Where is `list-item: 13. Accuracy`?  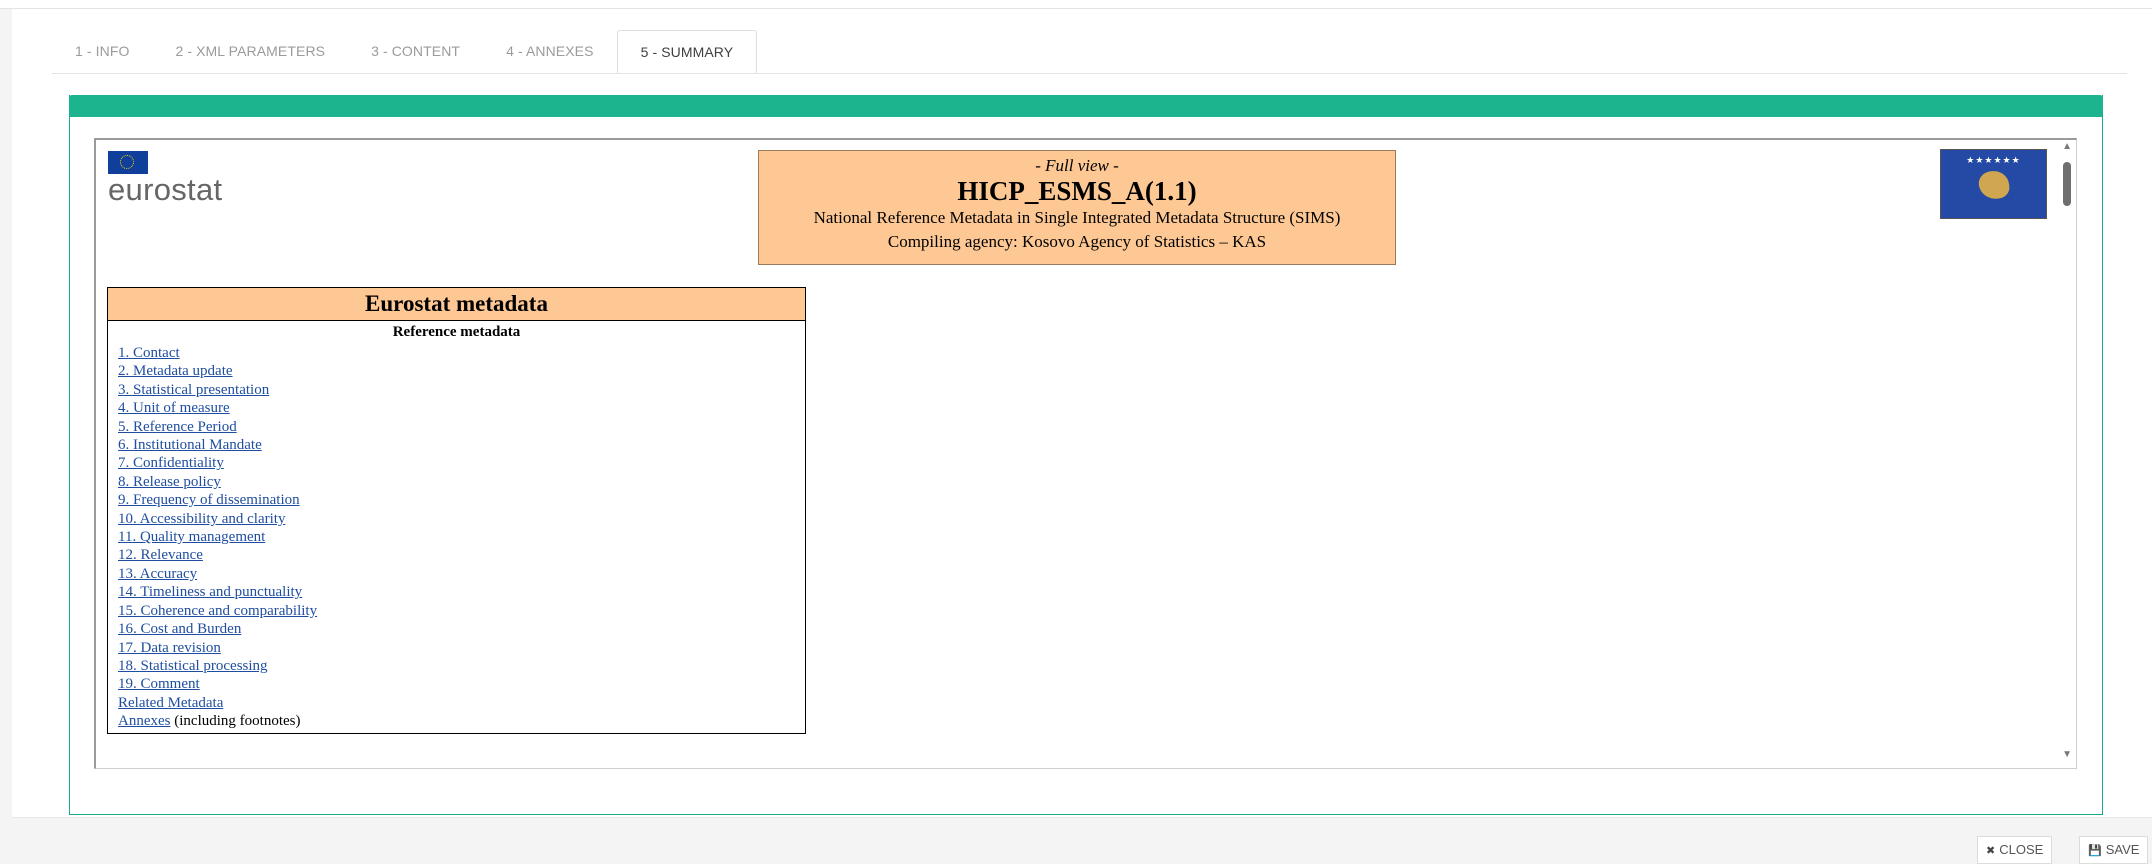
list-item: 13. Accuracy is located at coordinates (461, 574).